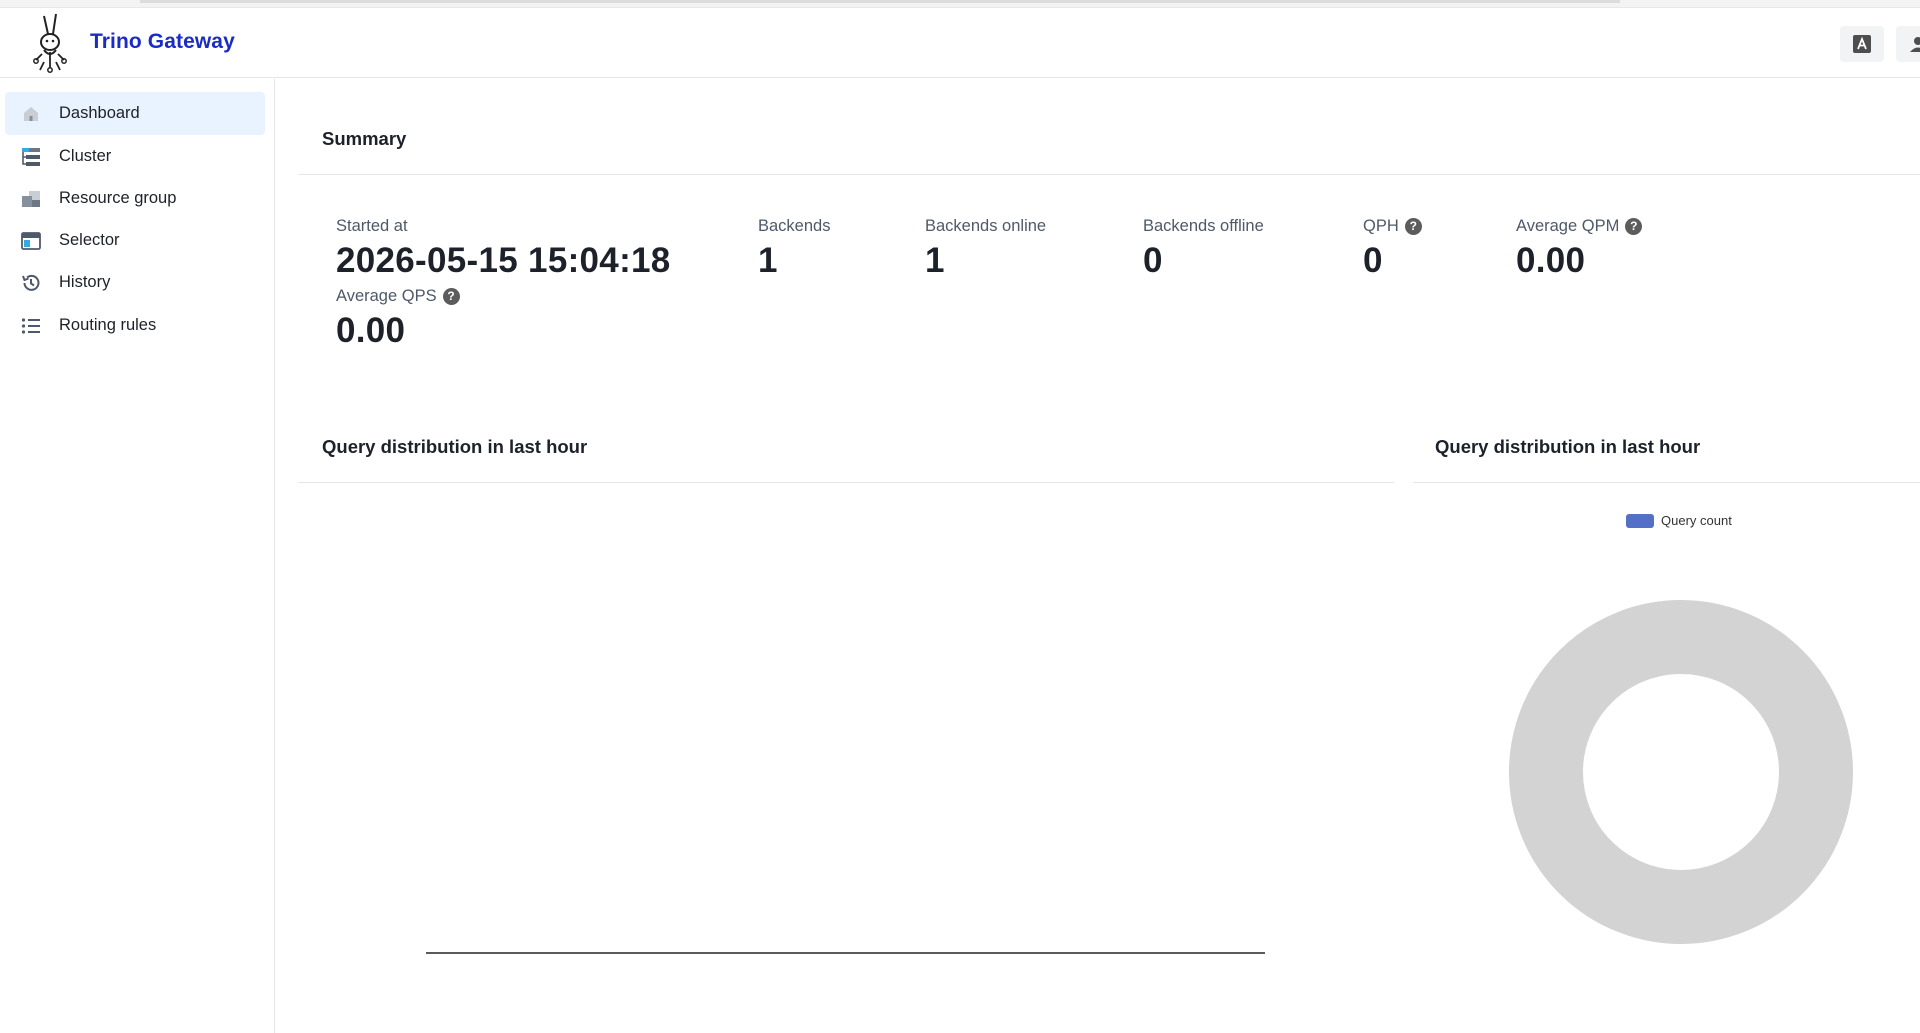 The height and width of the screenshot is (1033, 1920). Describe the element at coordinates (50, 43) in the screenshot. I see `trino-bunny-logo` at that location.